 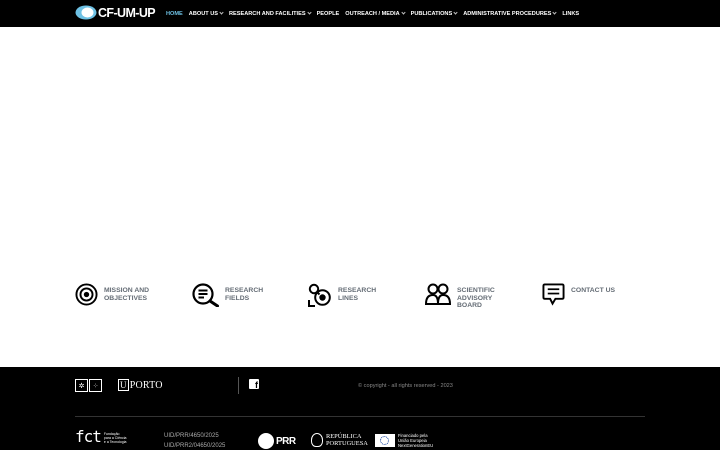 I want to click on feature-label: RESEARCH LINES, so click(x=357, y=294).